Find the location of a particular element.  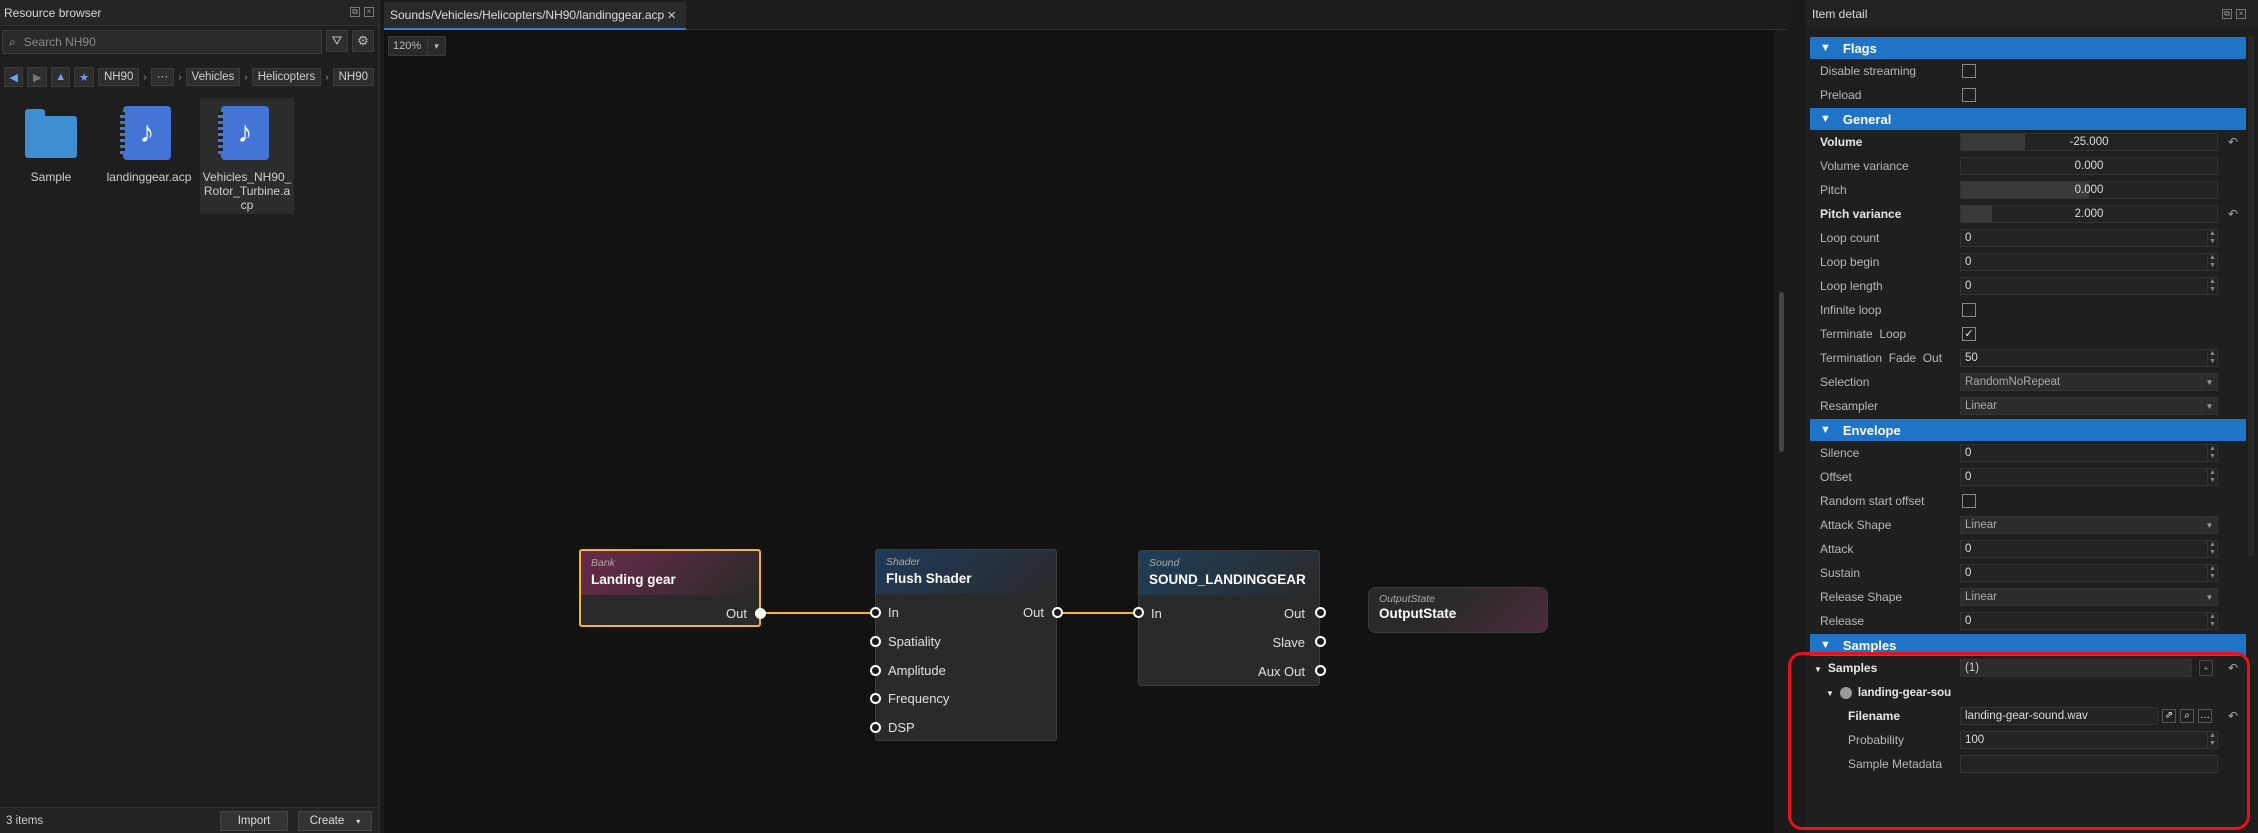

port-slave: Slave is located at coordinates (1288, 642).